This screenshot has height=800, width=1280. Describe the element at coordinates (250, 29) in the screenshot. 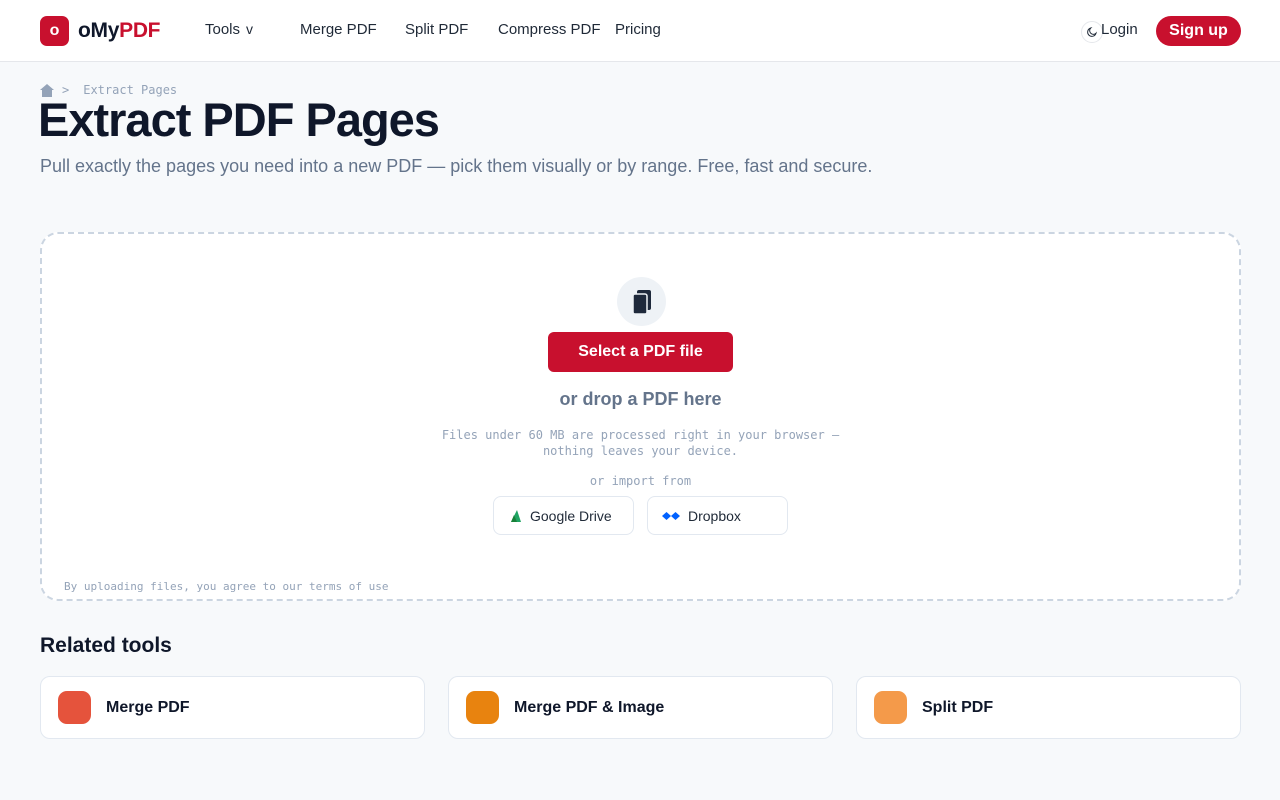

I see `chevron-down-icon: v` at that location.